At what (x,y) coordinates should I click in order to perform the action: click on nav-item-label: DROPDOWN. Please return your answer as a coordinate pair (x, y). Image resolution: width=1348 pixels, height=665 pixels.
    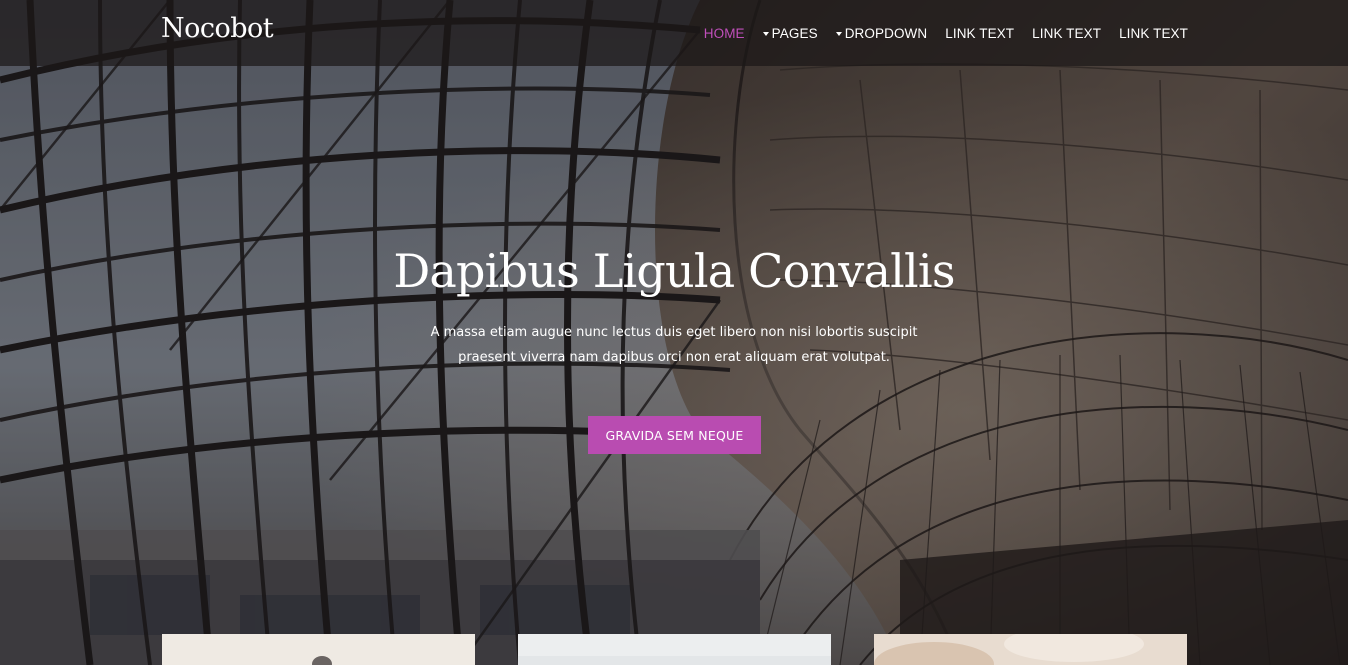
    Looking at the image, I should click on (886, 33).